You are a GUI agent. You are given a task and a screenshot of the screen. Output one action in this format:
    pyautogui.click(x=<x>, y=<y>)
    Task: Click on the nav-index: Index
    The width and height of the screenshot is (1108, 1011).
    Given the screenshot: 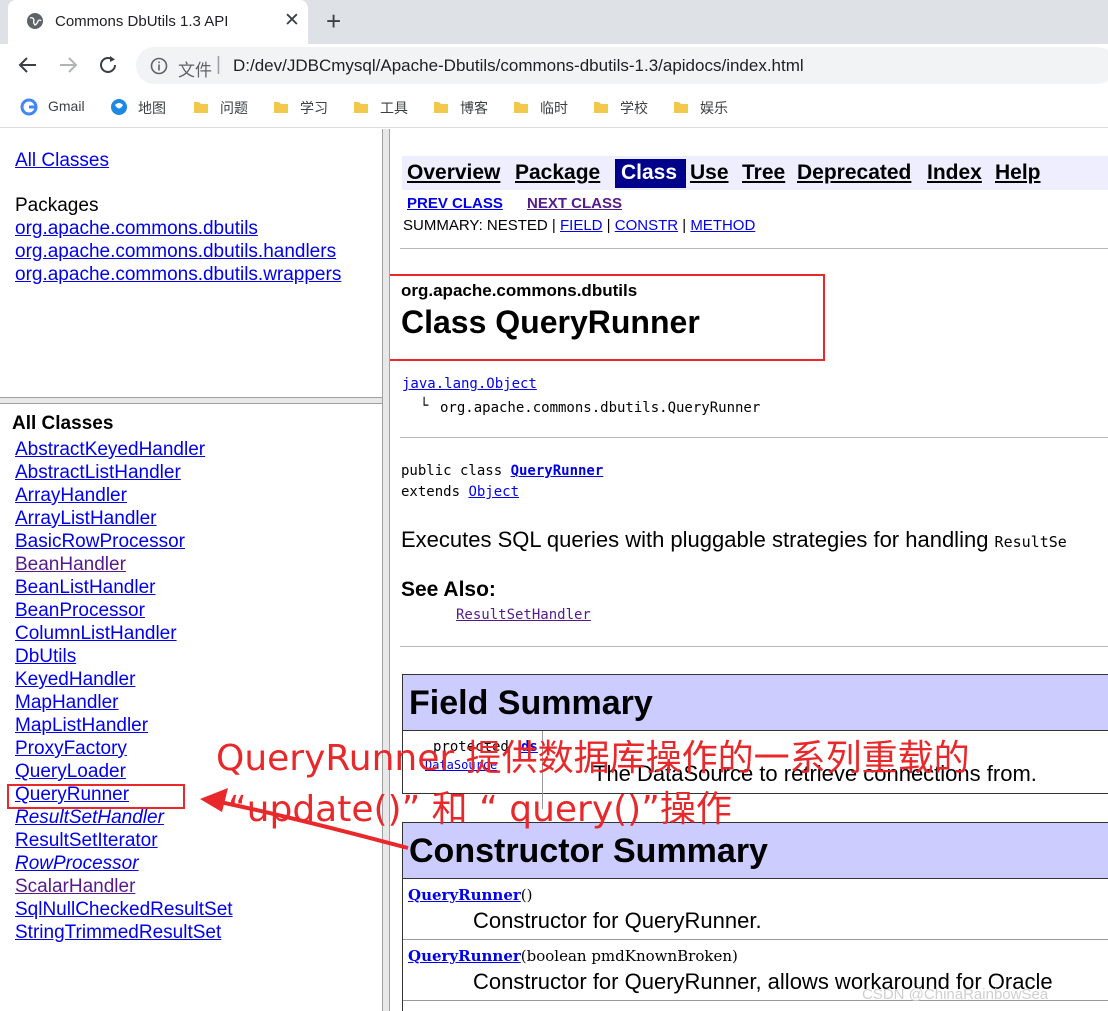 What is the action you would take?
    pyautogui.click(x=954, y=173)
    